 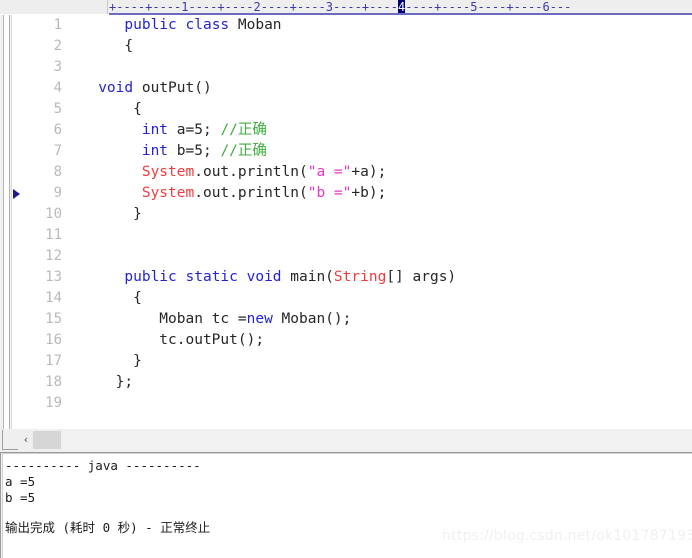 I want to click on breakpoint-gutter, so click(x=18, y=222).